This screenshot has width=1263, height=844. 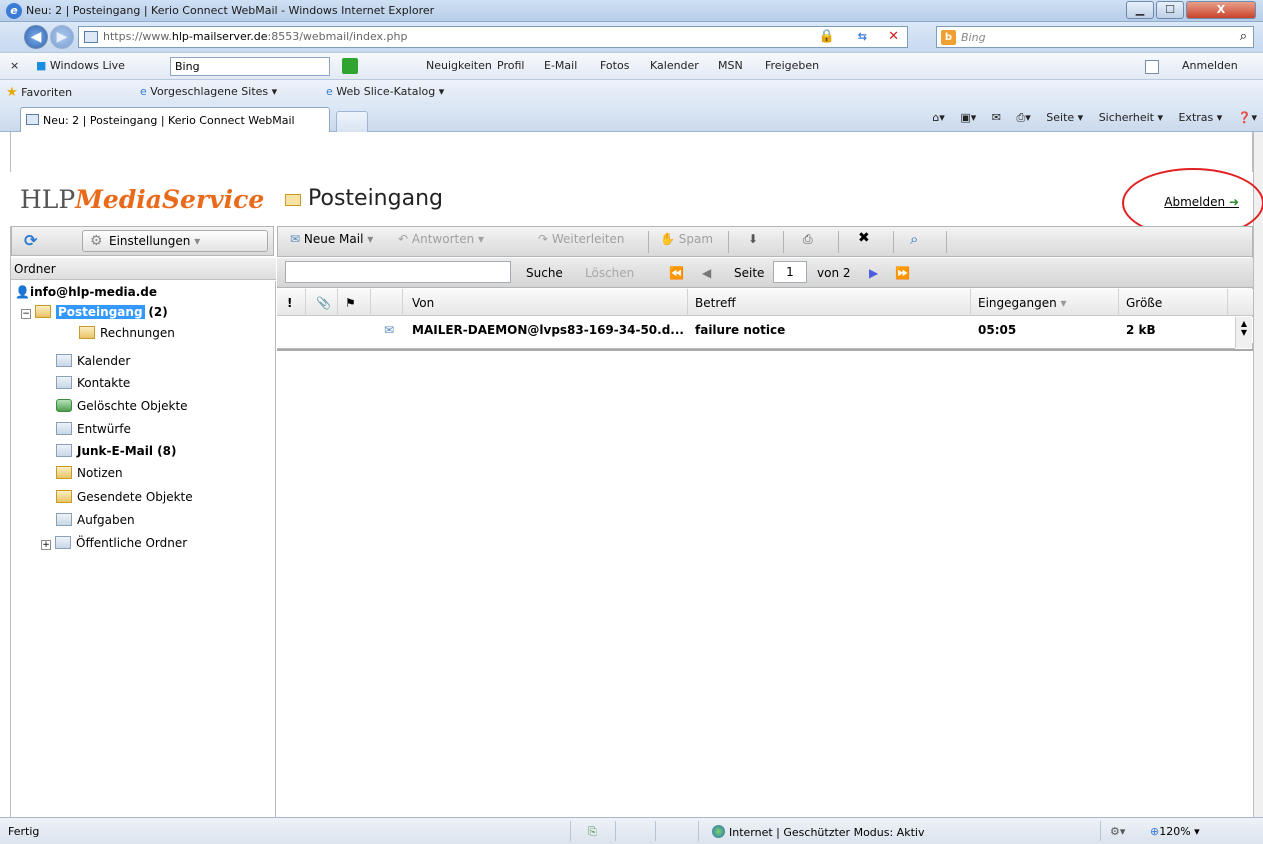 What do you see at coordinates (62, 37) in the screenshot?
I see `forward-button: ▶` at bounding box center [62, 37].